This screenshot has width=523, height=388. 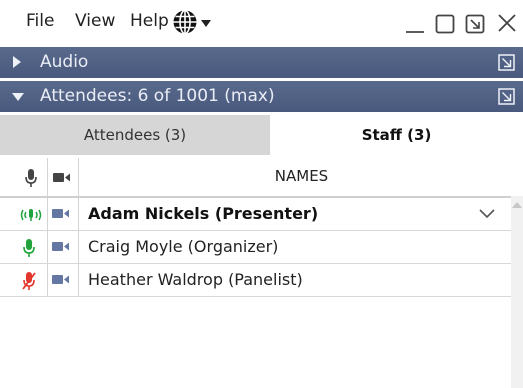 I want to click on names-column-header: NAMES, so click(x=301, y=176).